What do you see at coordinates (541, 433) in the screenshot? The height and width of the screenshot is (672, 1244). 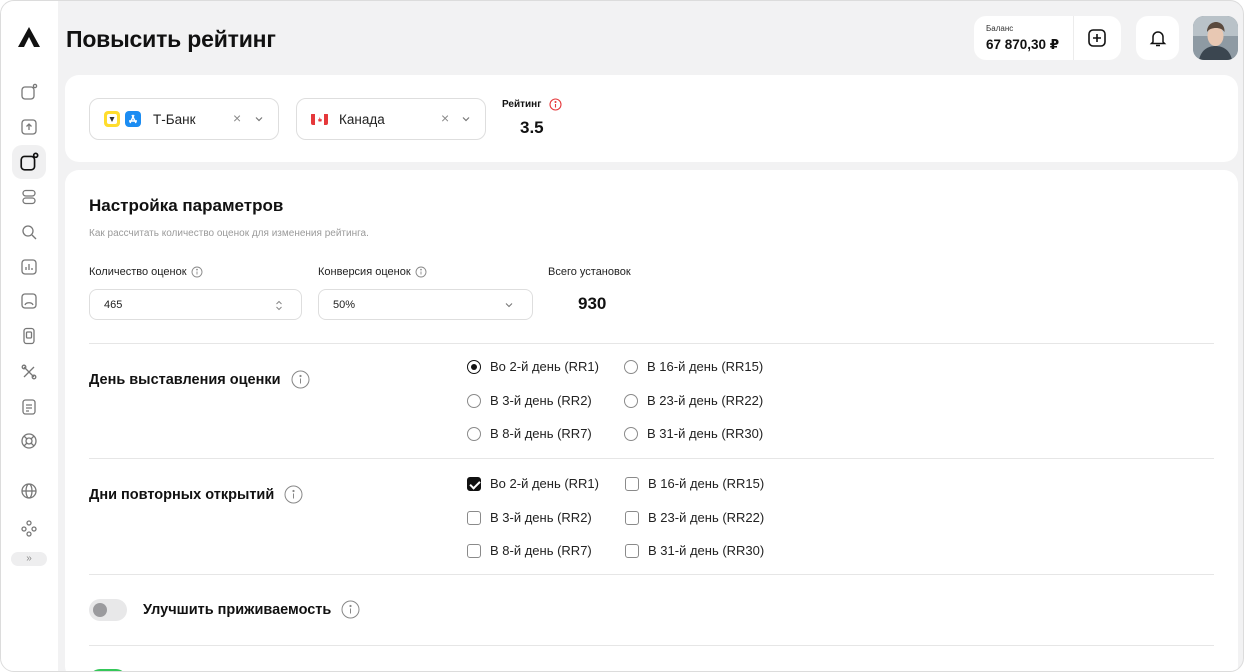 I see `option-label: В 8-й день (RR7)` at bounding box center [541, 433].